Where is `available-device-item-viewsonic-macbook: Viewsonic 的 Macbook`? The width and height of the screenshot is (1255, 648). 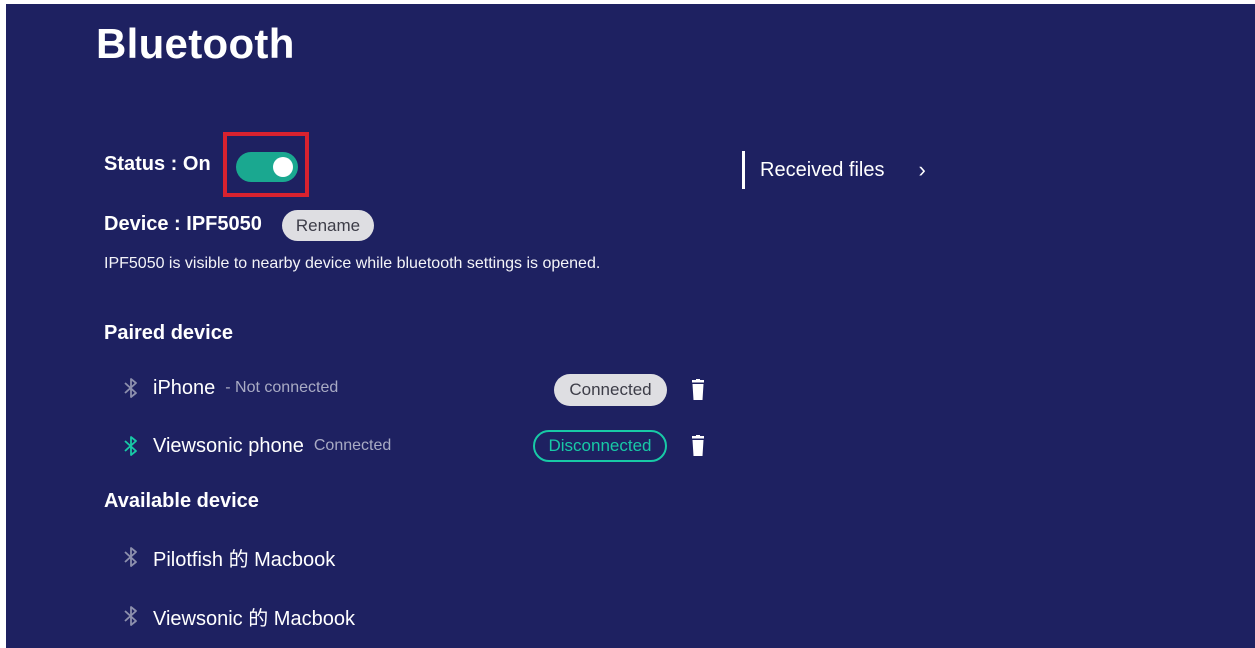
available-device-item-viewsonic-macbook: Viewsonic 的 Macbook is located at coordinates (238, 616).